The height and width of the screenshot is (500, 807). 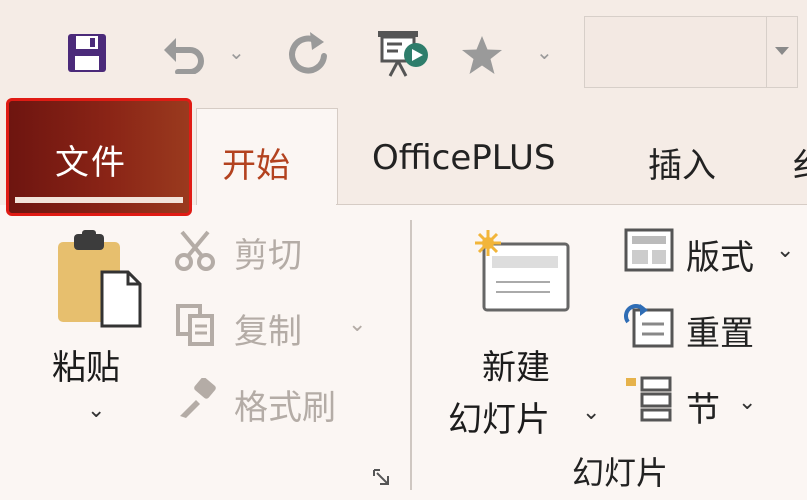 What do you see at coordinates (591, 412) in the screenshot?
I see `new-slide-dropdown-chevron-icon: ⌄` at bounding box center [591, 412].